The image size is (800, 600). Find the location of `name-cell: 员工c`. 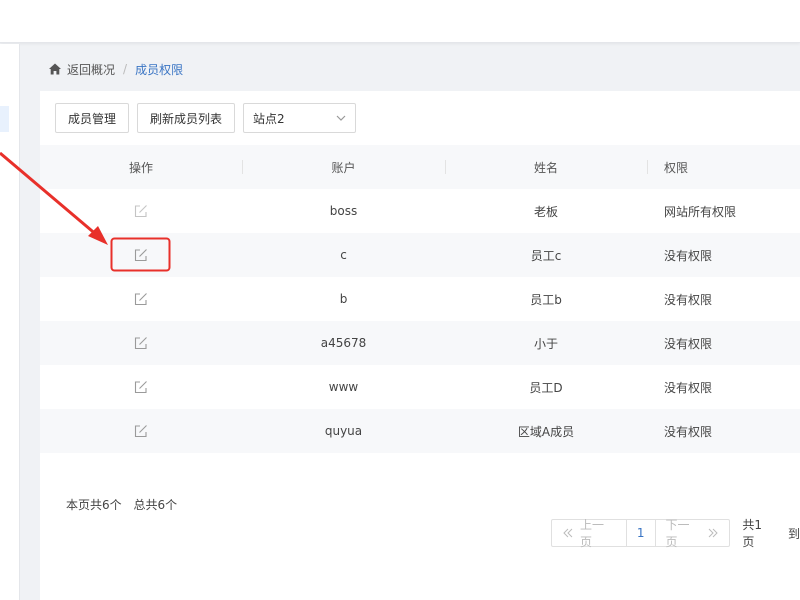

name-cell: 员工c is located at coordinates (546, 255).